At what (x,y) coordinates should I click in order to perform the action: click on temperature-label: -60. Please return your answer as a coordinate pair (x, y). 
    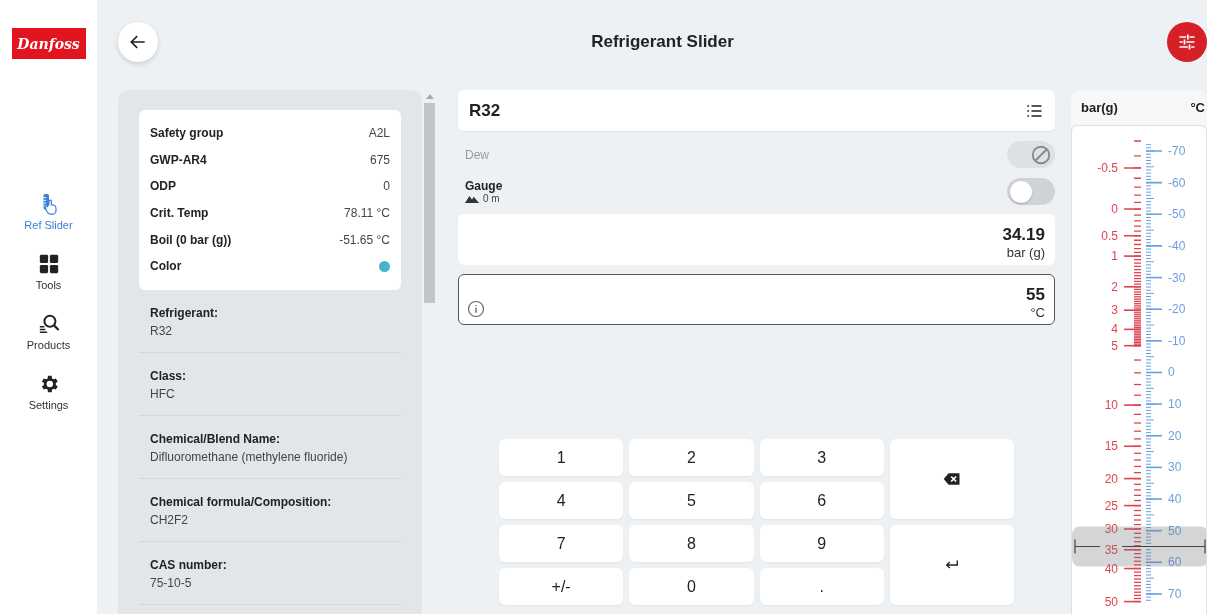
    Looking at the image, I should click on (1177, 182).